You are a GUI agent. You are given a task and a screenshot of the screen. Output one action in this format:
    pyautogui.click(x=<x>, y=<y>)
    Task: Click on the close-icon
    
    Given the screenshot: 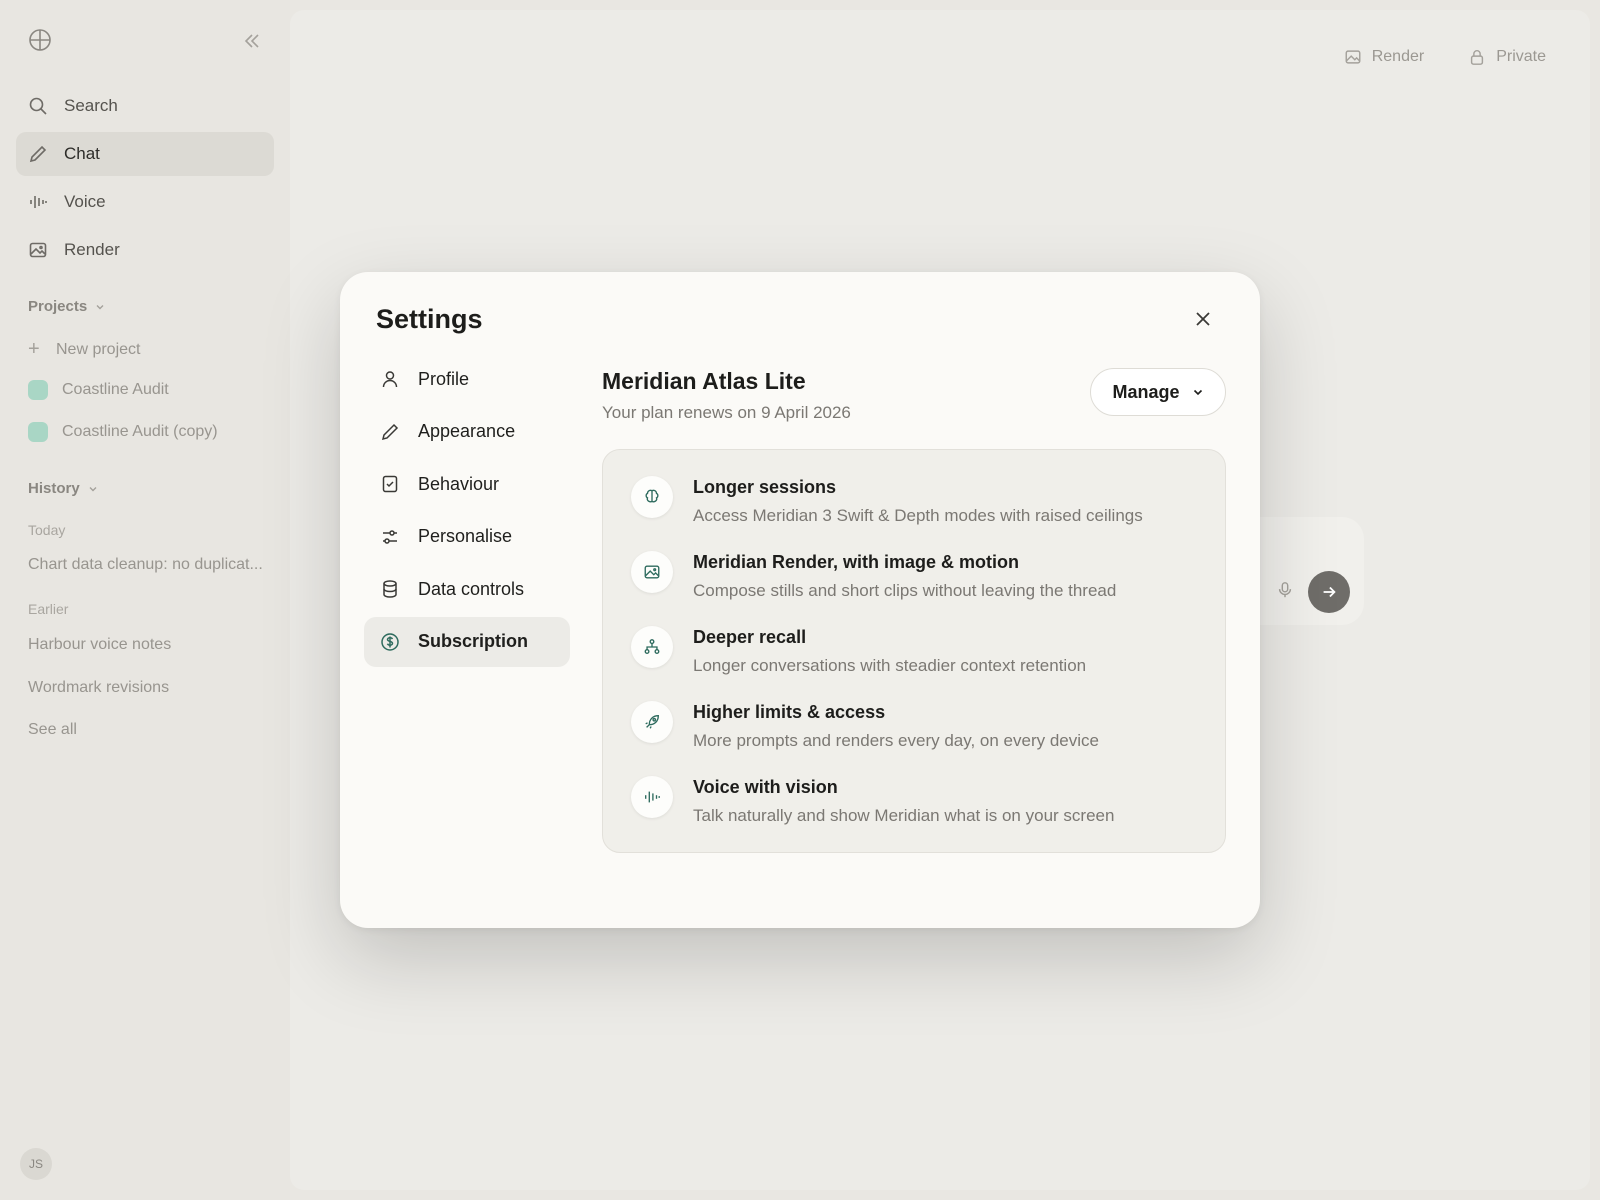 What is the action you would take?
    pyautogui.click(x=1204, y=320)
    